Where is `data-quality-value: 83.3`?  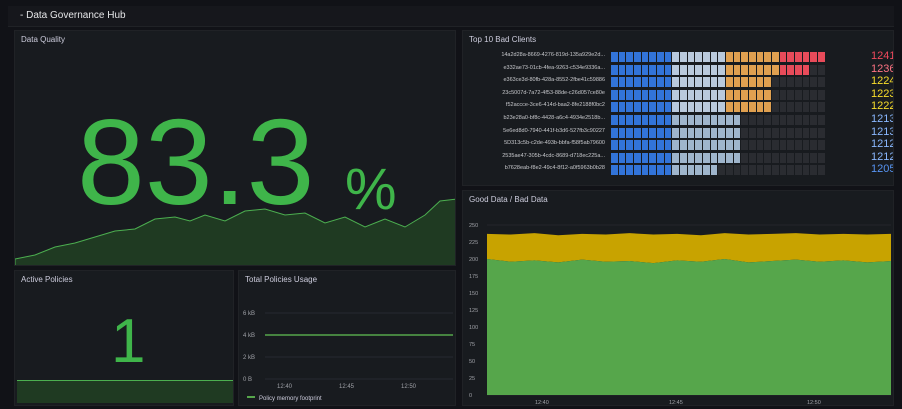
data-quality-value: 83.3 is located at coordinates (196, 162).